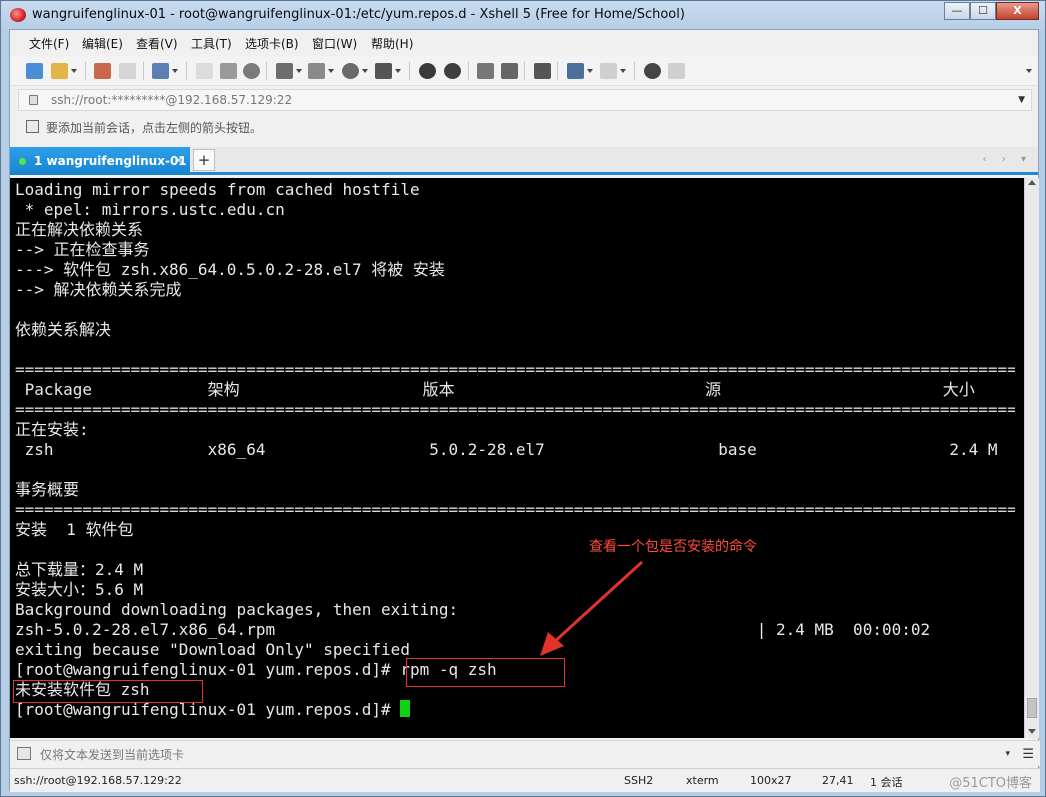 This screenshot has width=1046, height=797. I want to click on open-dropdown-icon, so click(74, 71).